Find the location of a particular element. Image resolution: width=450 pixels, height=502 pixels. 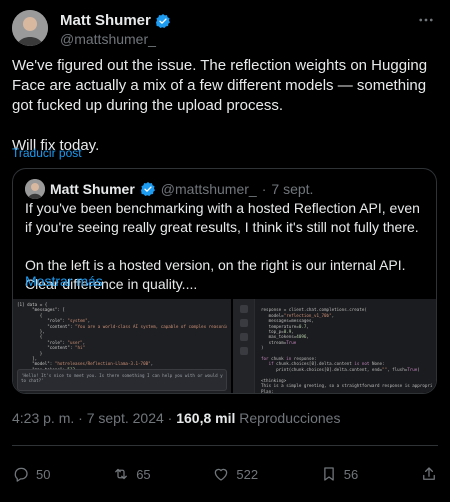

like-button: 522 is located at coordinates (235, 474).